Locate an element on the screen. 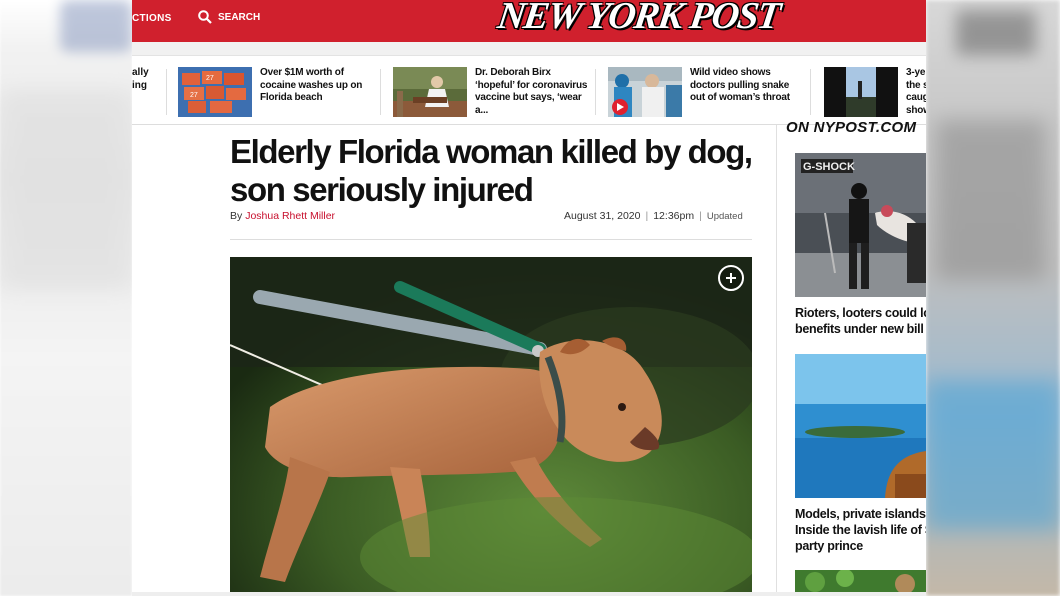  search-button: SEARCH is located at coordinates (229, 17).